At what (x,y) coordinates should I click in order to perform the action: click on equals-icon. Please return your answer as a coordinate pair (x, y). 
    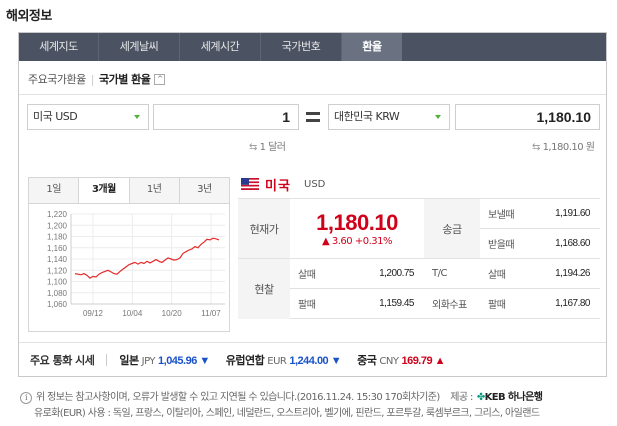
    Looking at the image, I should click on (313, 117).